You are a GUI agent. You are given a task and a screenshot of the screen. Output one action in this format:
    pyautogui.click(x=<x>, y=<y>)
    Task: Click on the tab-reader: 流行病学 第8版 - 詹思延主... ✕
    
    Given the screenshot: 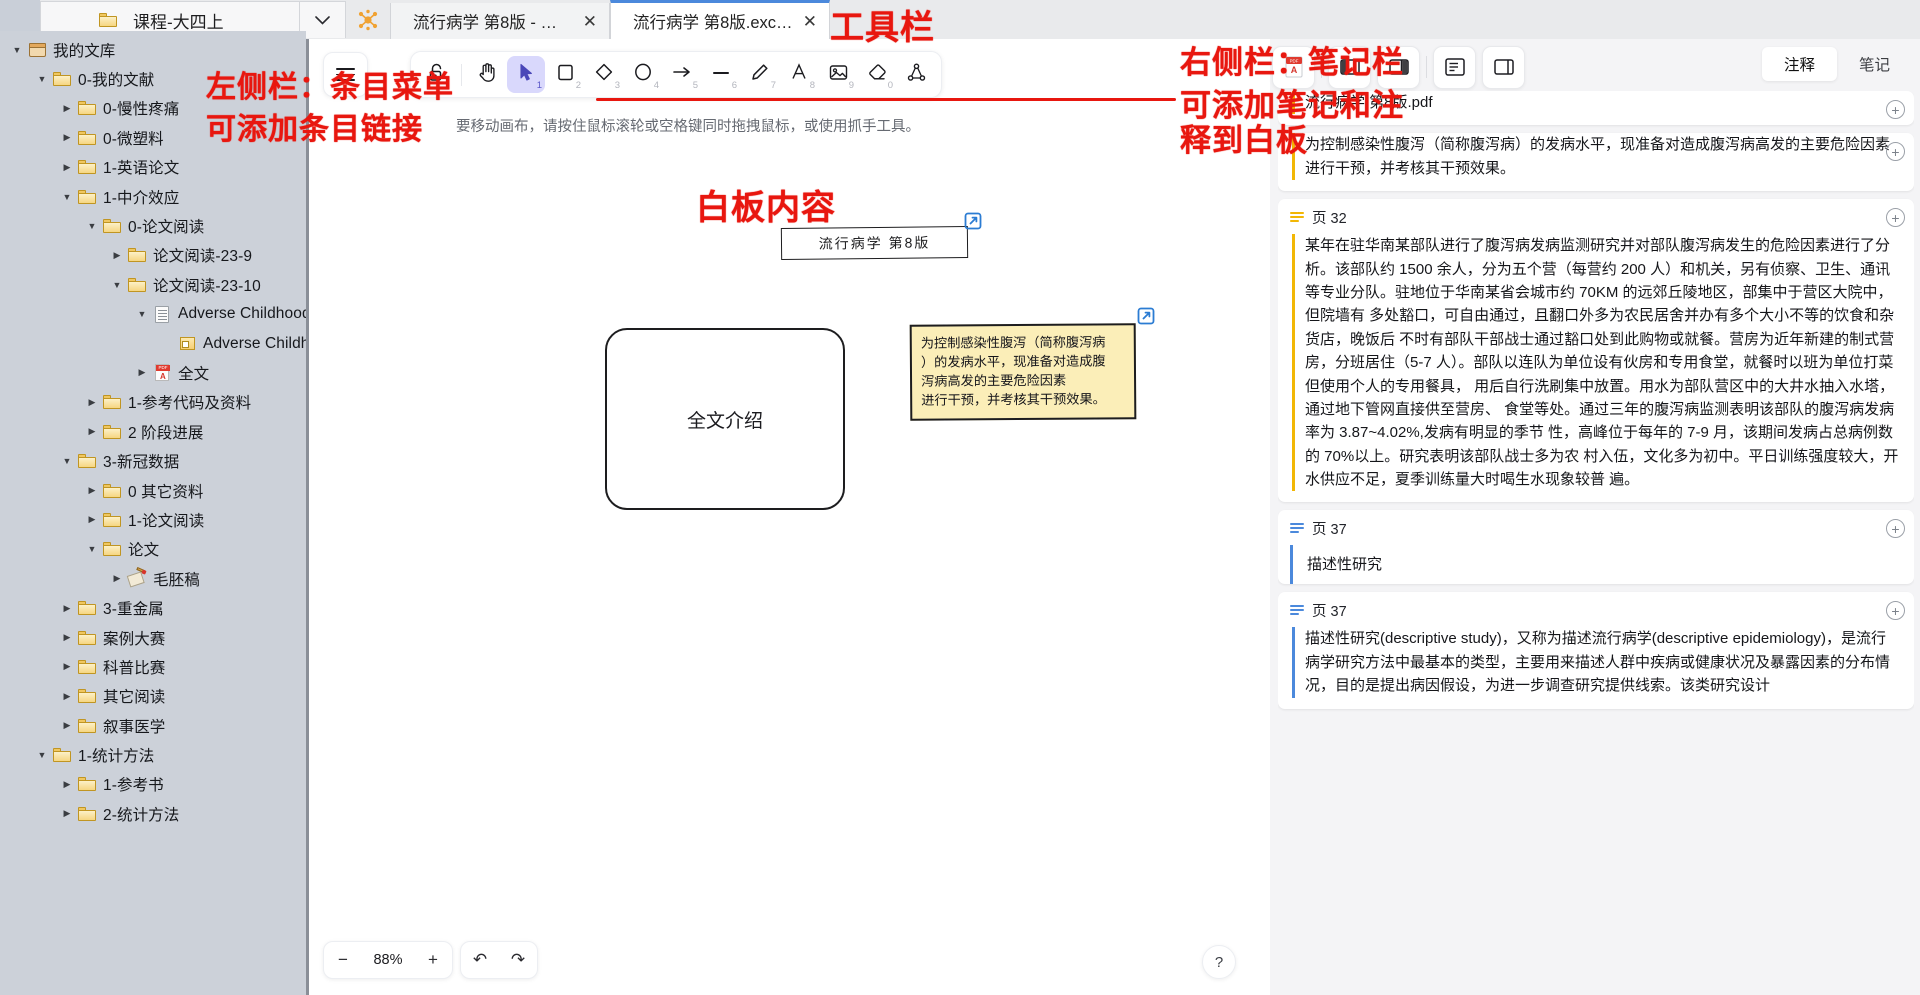 What is the action you would take?
    pyautogui.click(x=500, y=21)
    